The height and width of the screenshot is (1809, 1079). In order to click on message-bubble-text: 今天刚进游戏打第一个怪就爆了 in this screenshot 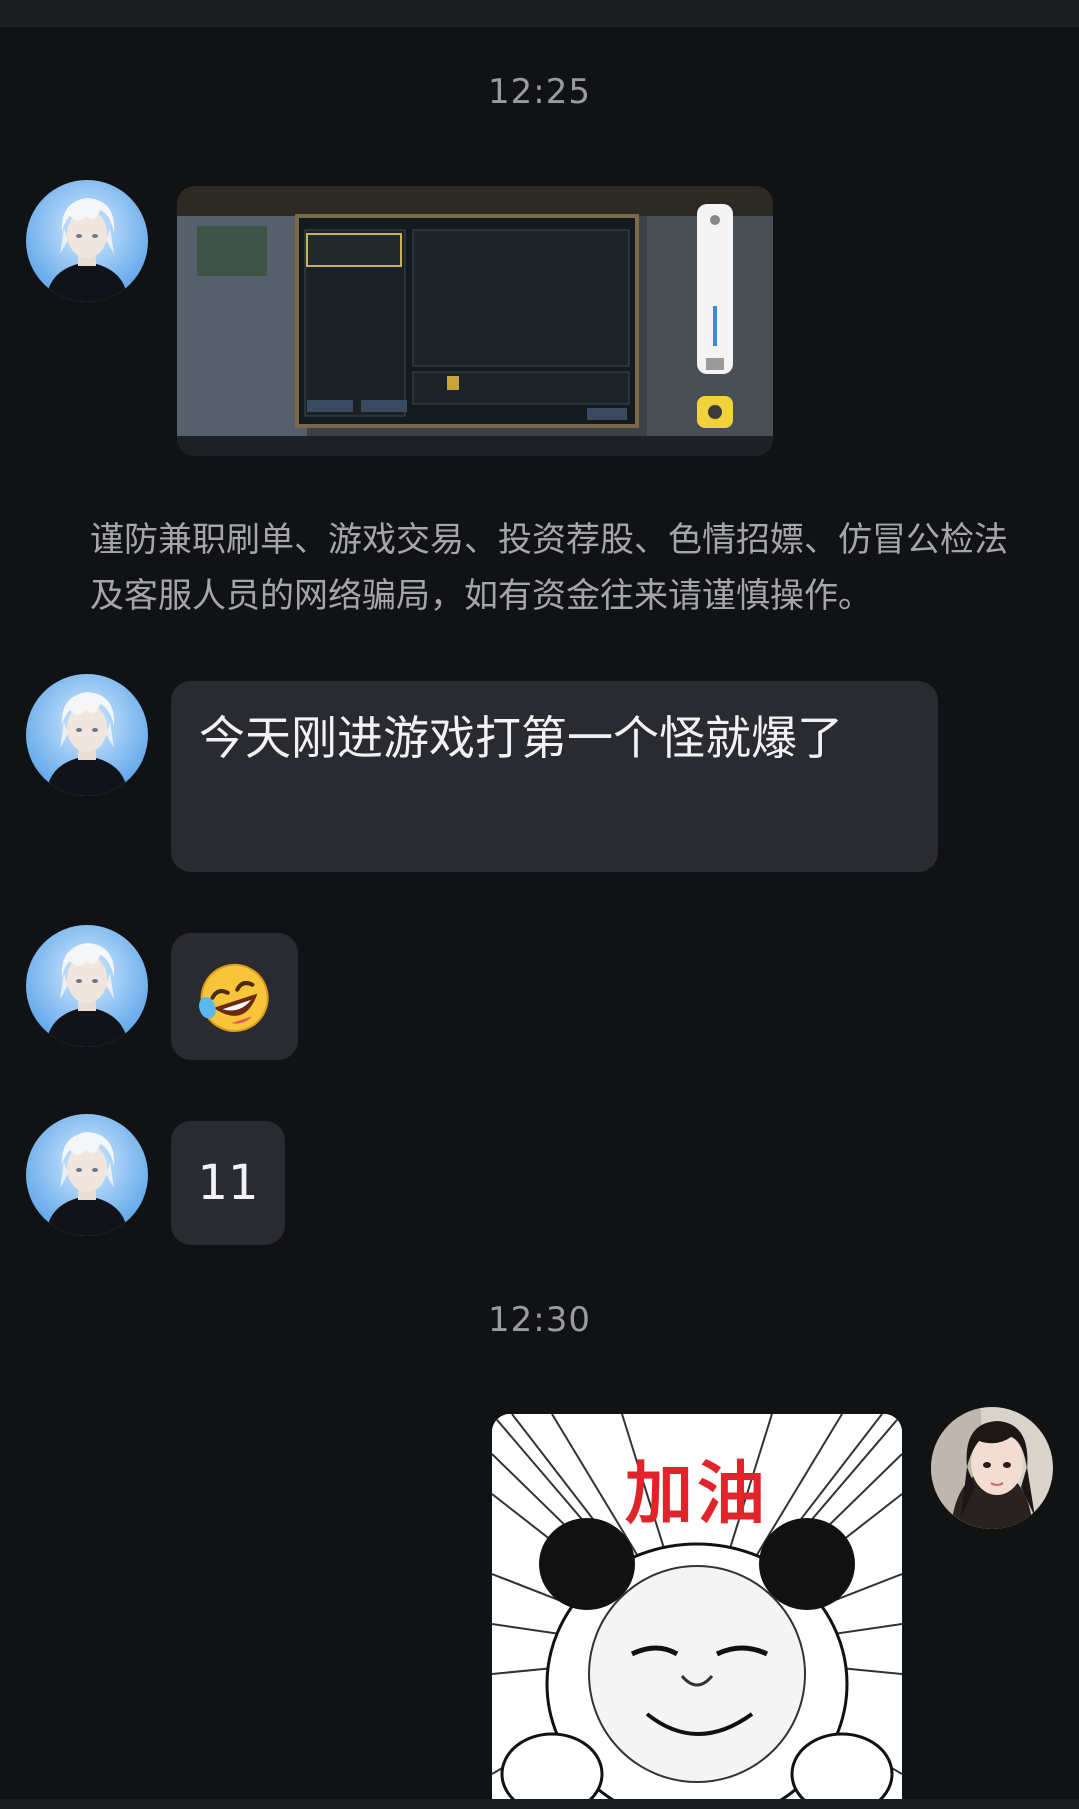, I will do `click(554, 776)`.